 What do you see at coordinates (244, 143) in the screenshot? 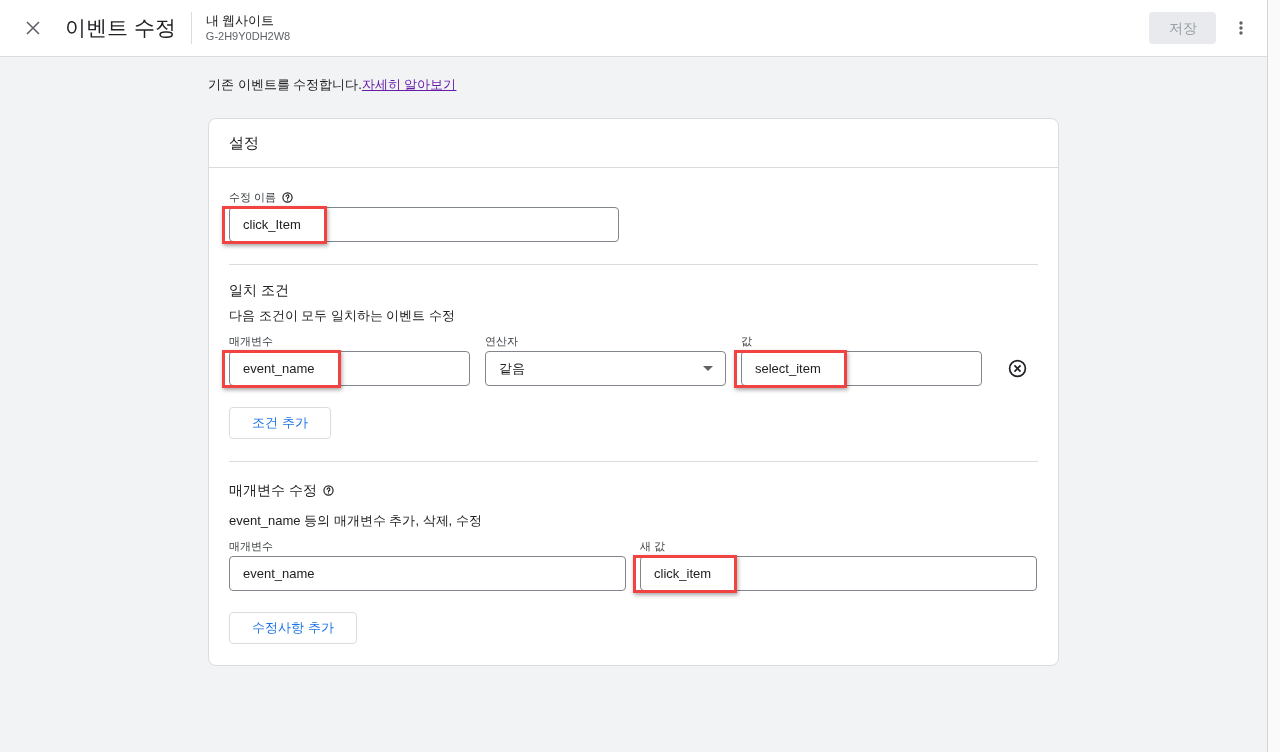
I see `card-title: 설정` at bounding box center [244, 143].